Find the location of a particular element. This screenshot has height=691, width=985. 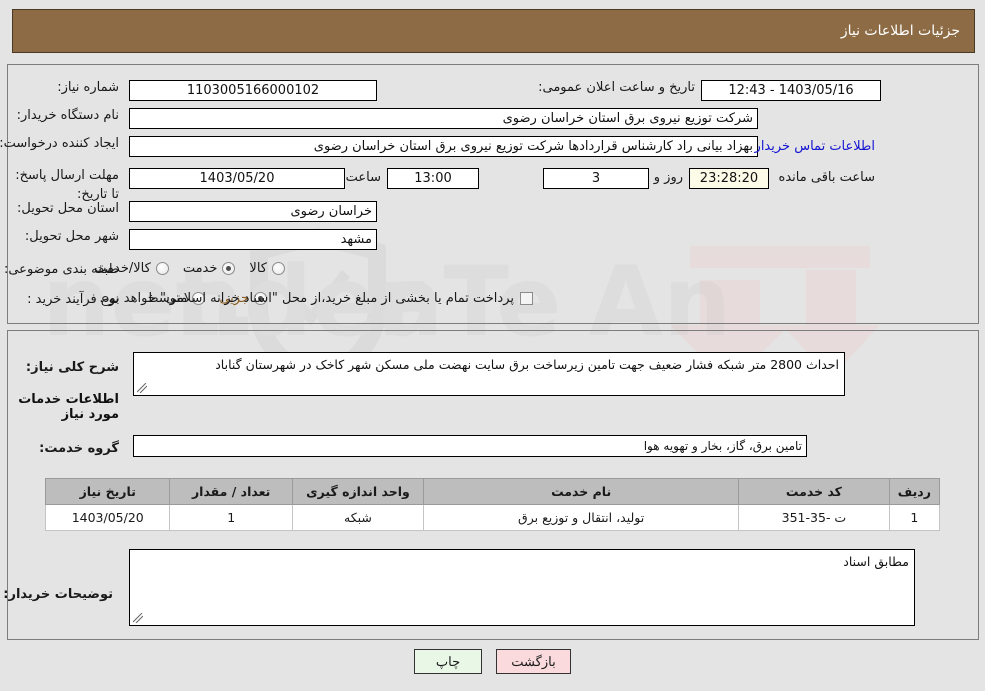

remaining-days-value: 3 is located at coordinates (596, 178).